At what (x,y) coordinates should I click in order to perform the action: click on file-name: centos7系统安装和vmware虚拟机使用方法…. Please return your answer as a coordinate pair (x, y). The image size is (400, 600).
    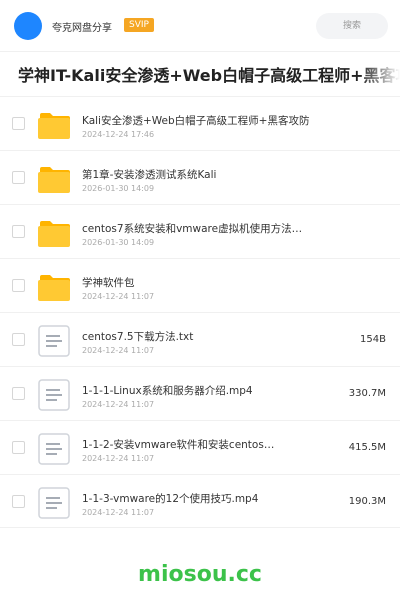
    Looking at the image, I should click on (197, 228).